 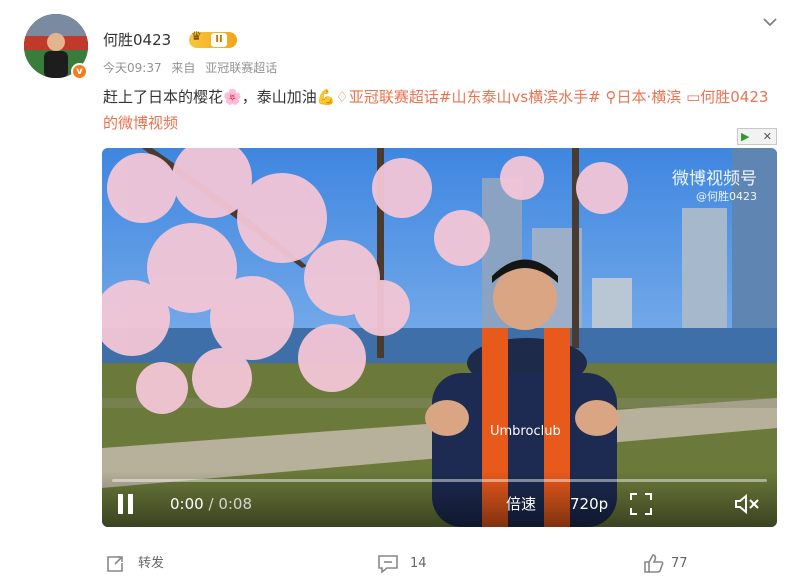 What do you see at coordinates (418, 563) in the screenshot?
I see `comment-count: 14` at bounding box center [418, 563].